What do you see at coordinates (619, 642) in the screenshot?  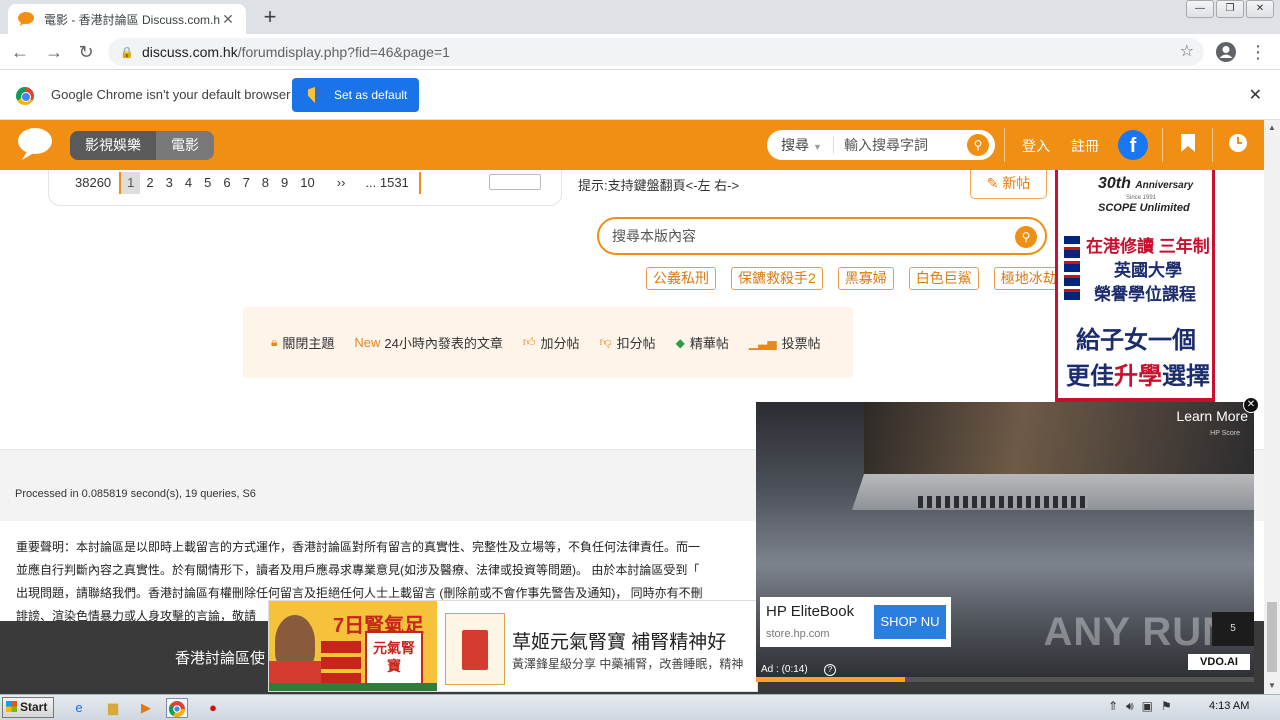 I see `ad-headline: 草姬元氣腎寶 補腎精神好` at bounding box center [619, 642].